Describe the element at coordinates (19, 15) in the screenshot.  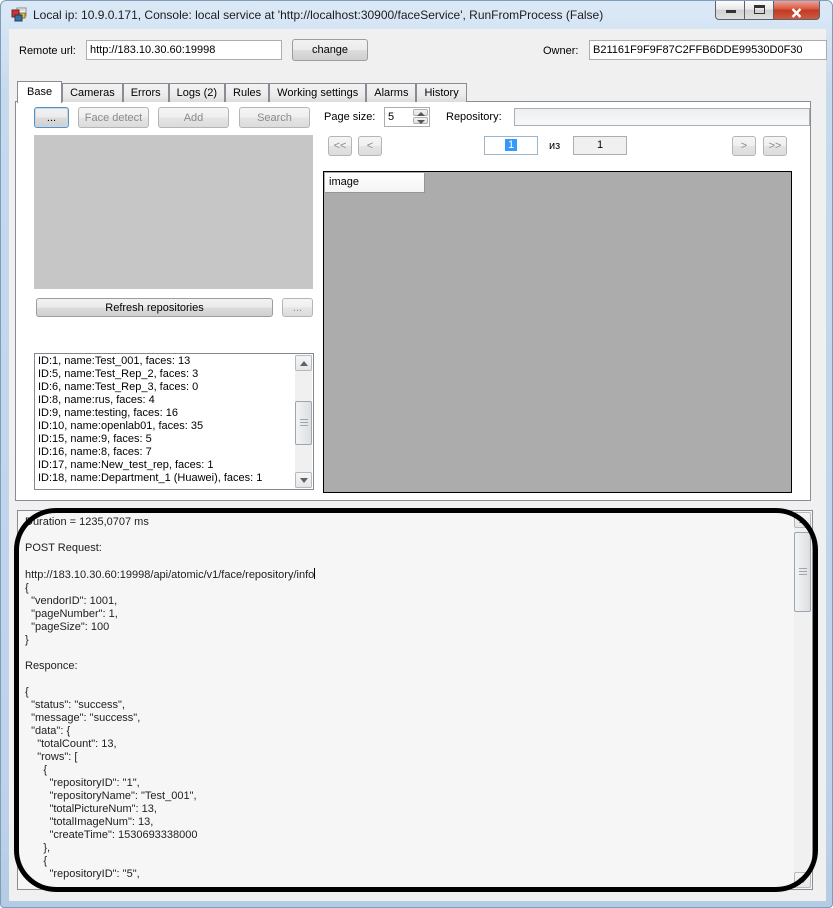
I see `app-icon` at that location.